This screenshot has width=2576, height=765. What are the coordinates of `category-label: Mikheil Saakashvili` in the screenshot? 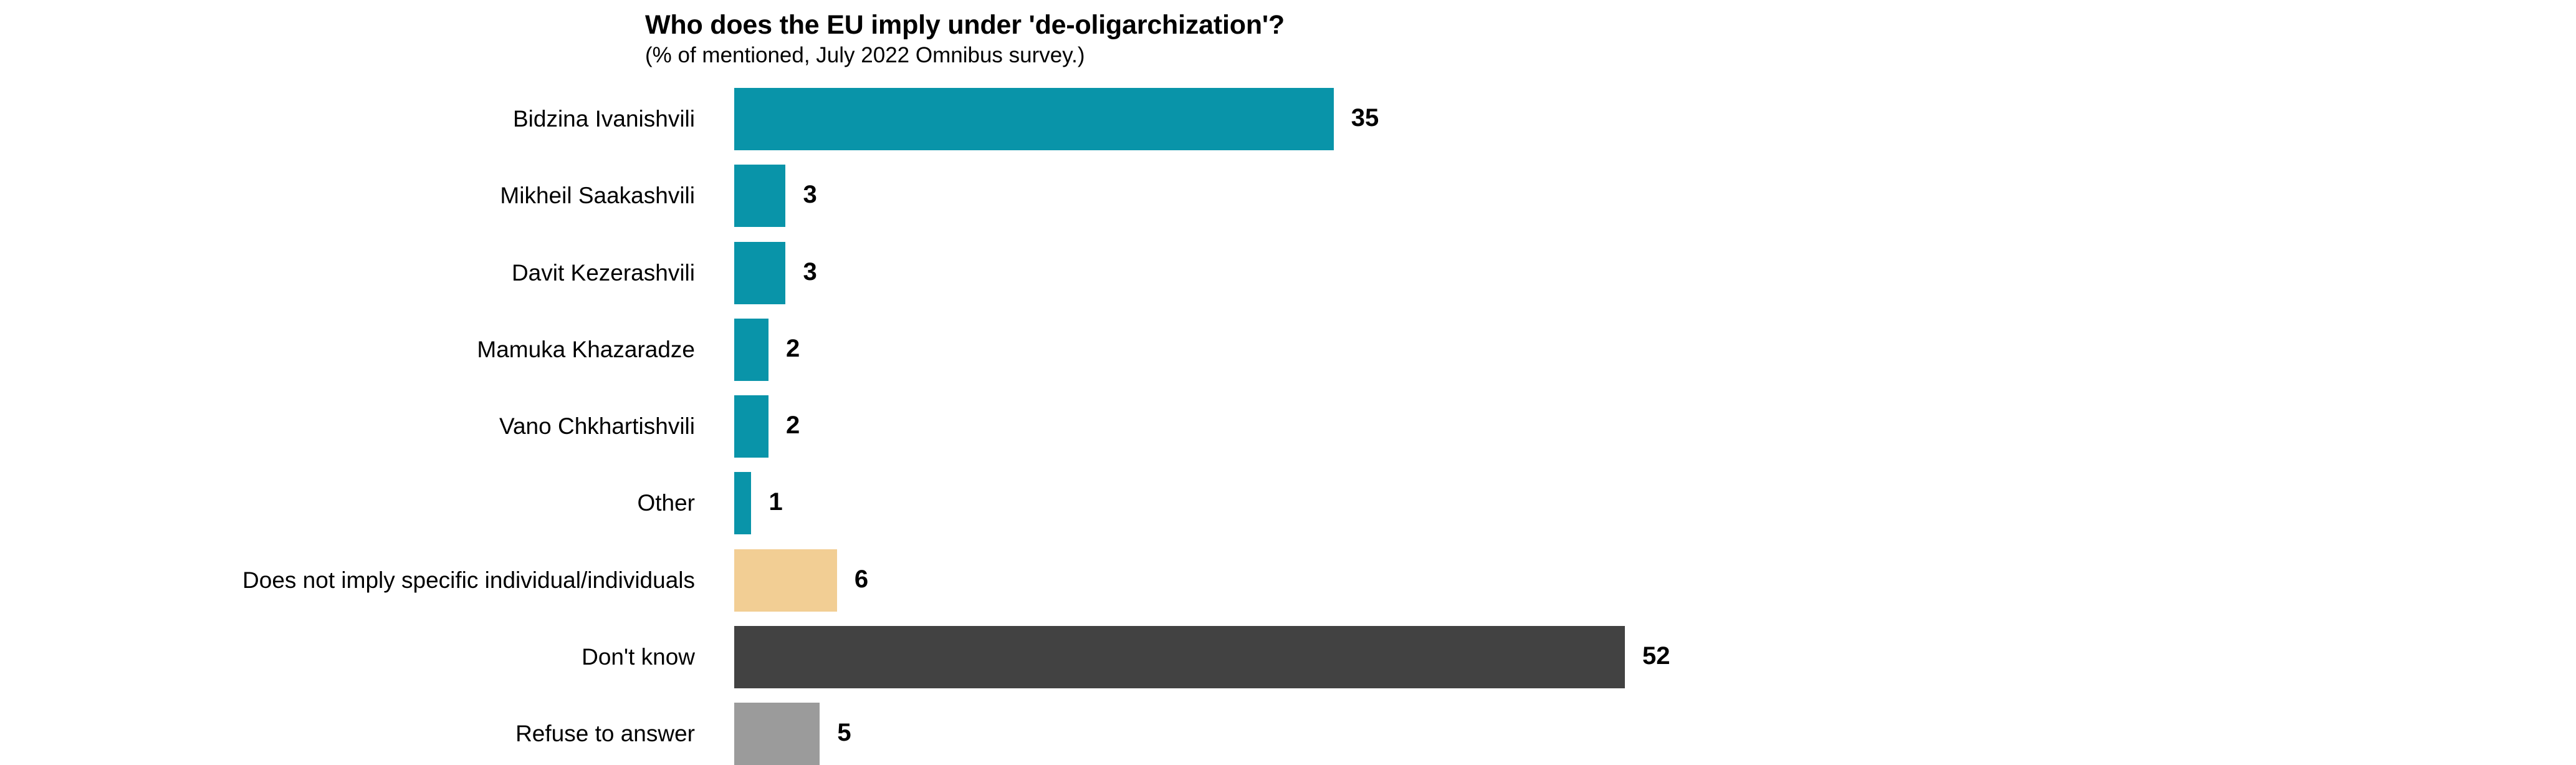 It's located at (598, 196).